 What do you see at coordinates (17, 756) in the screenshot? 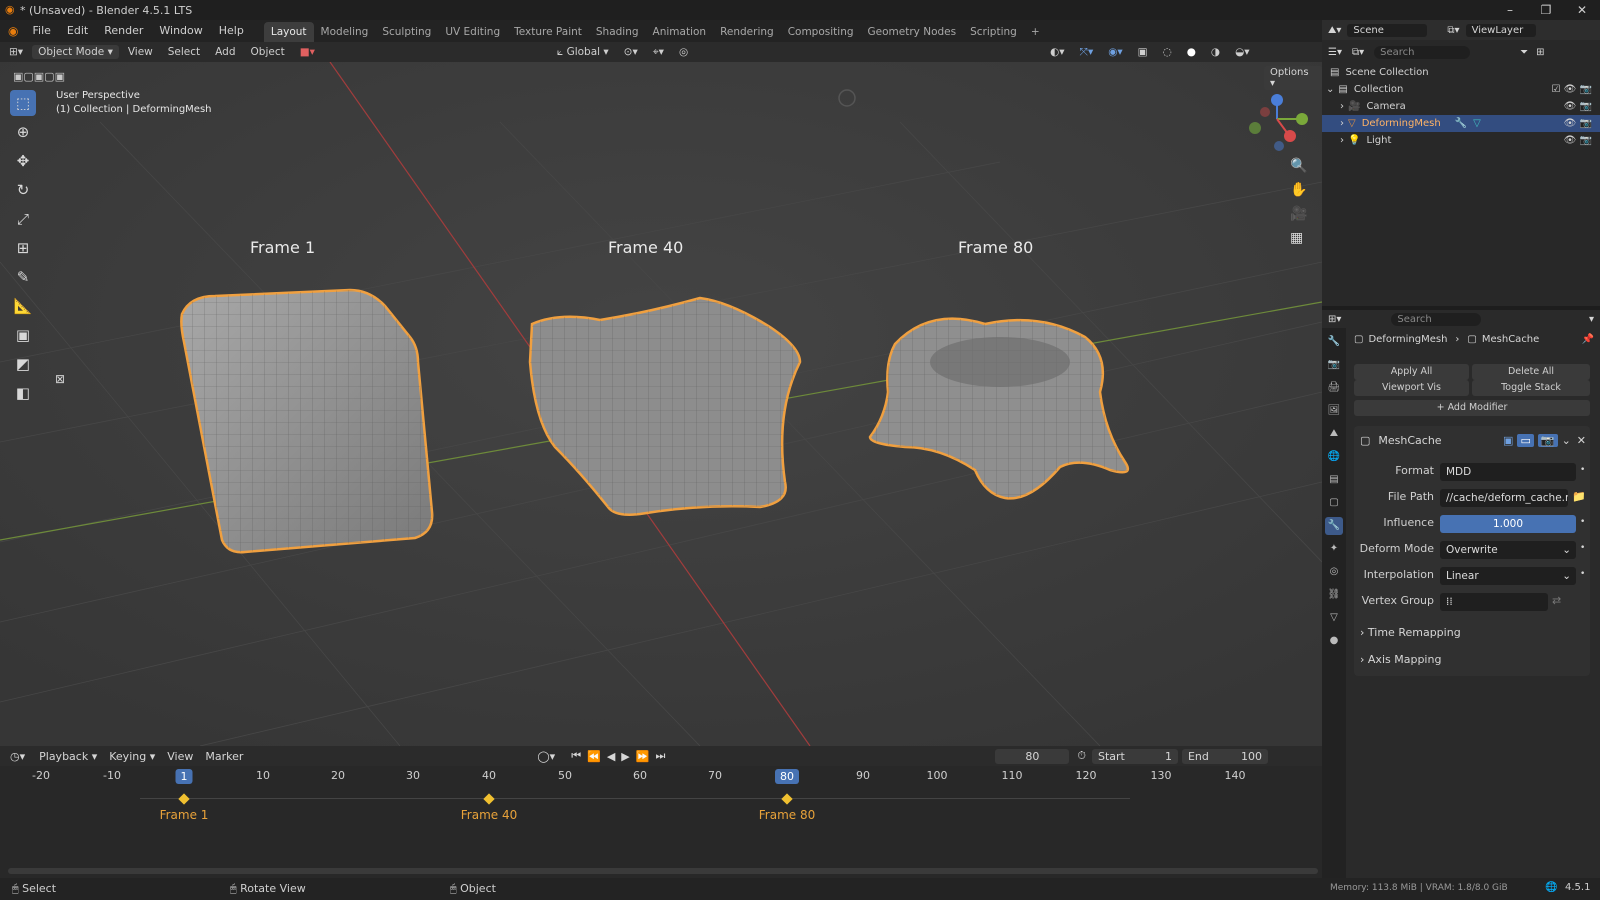
I see `timeline-editor-icon: ◷▾` at bounding box center [17, 756].